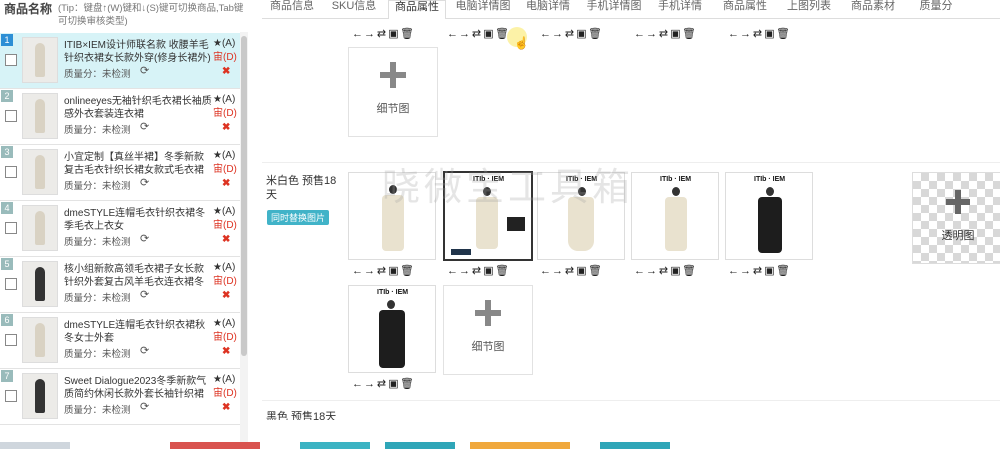 The width and height of the screenshot is (1000, 449). What do you see at coordinates (809, 9) in the screenshot?
I see `tab-image-list: 上图列表` at bounding box center [809, 9].